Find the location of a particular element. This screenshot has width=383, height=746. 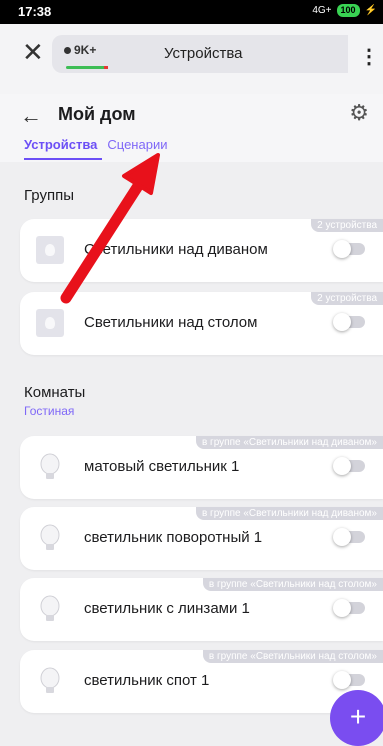

status-icons: 4G+ 100 ⚡ is located at coordinates (344, 10).